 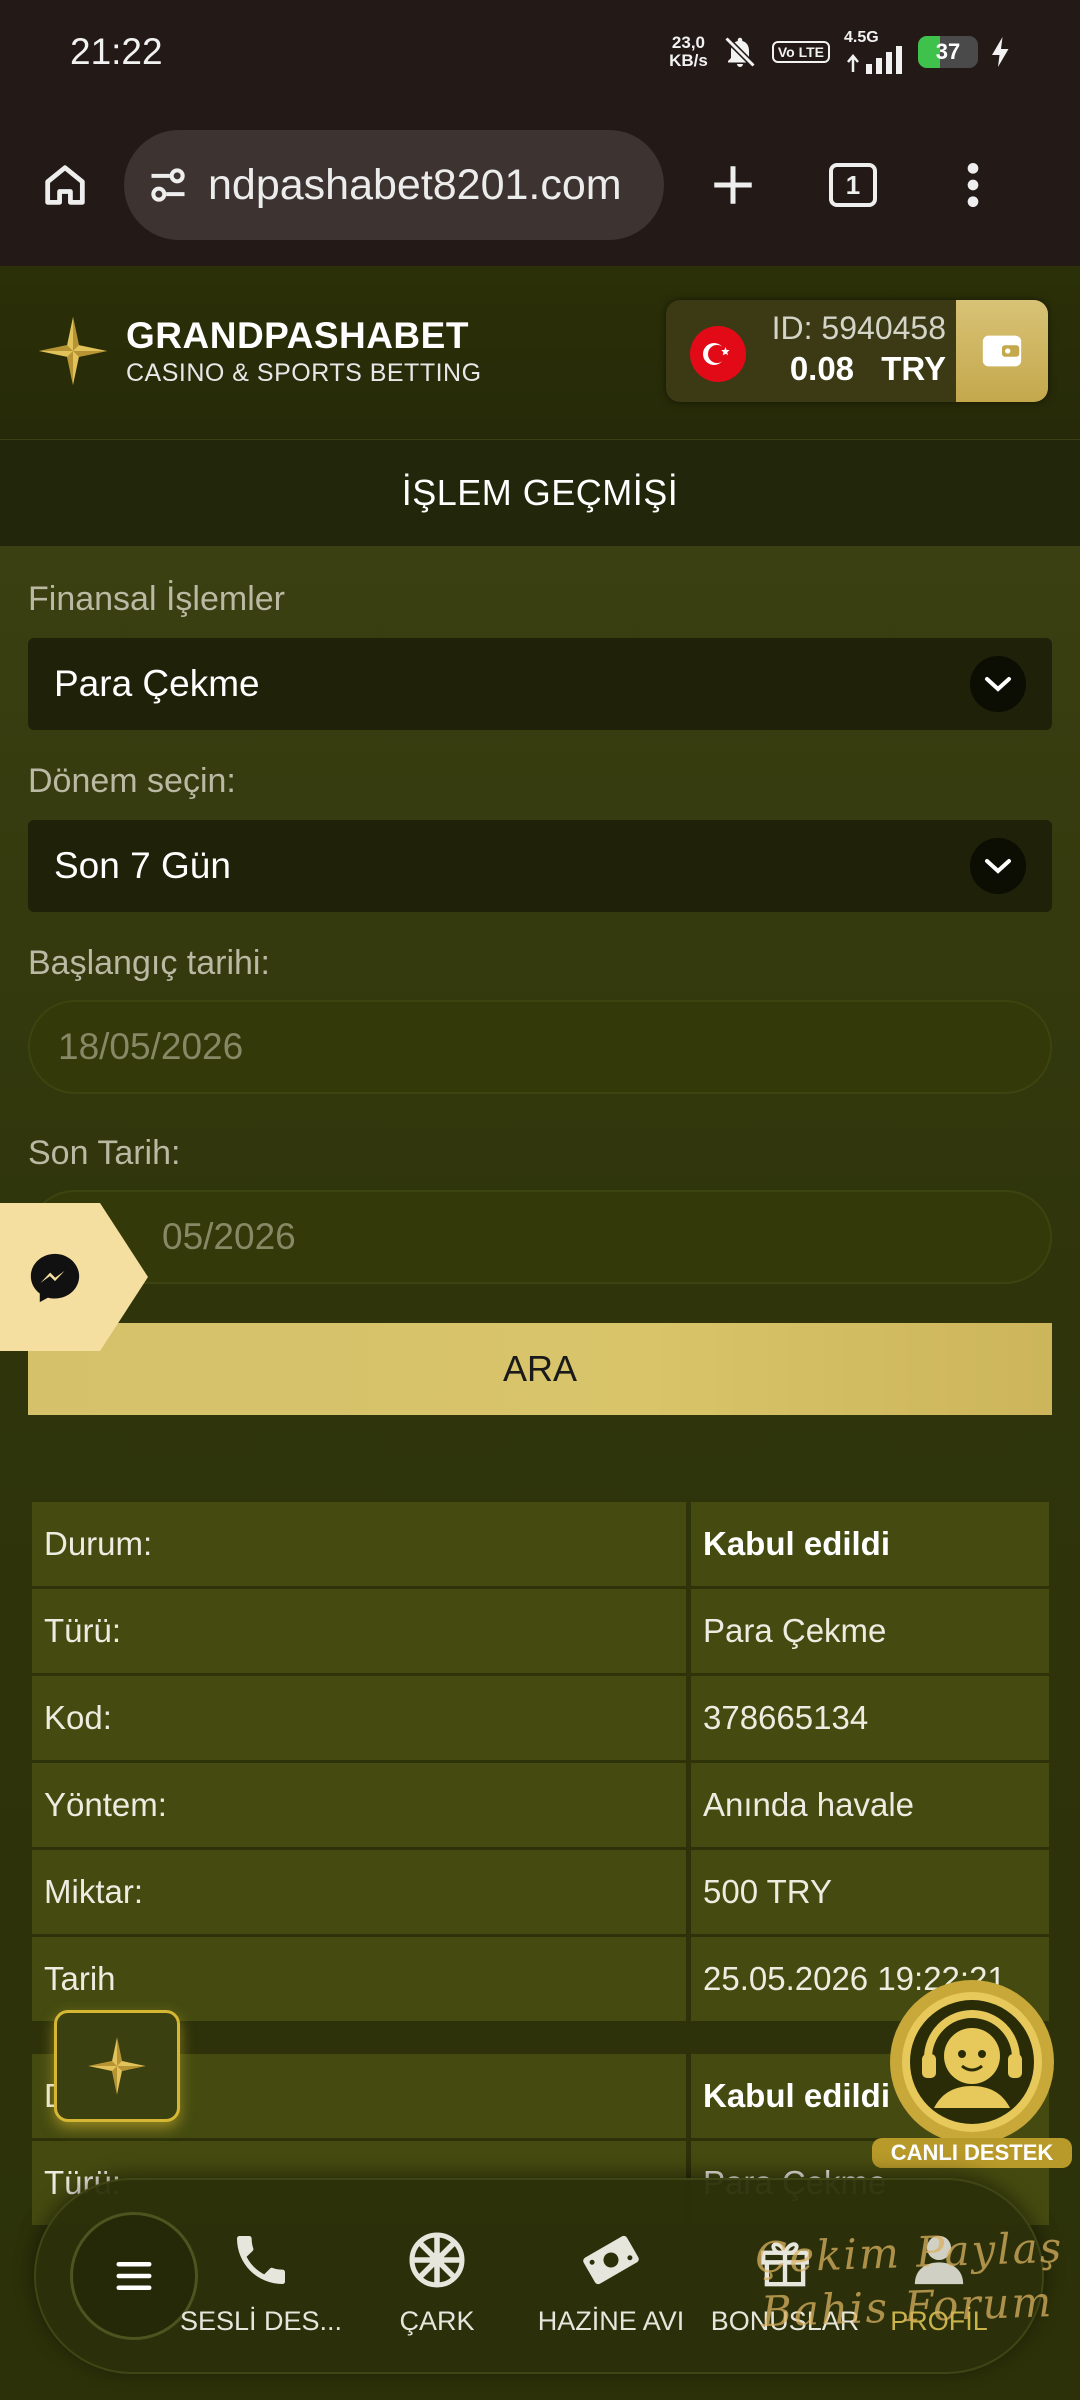 I want to click on table-row: Yöntem: Anında havale, so click(x=540, y=1806).